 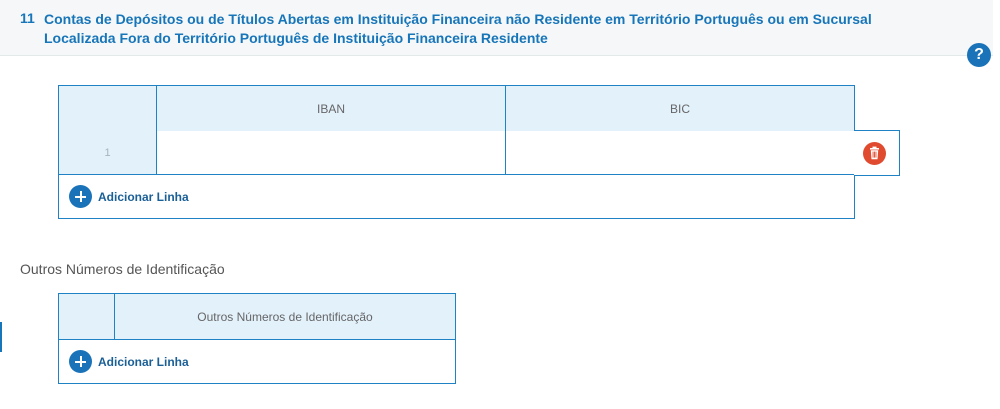 What do you see at coordinates (107, 152) in the screenshot?
I see `row-number: 1` at bounding box center [107, 152].